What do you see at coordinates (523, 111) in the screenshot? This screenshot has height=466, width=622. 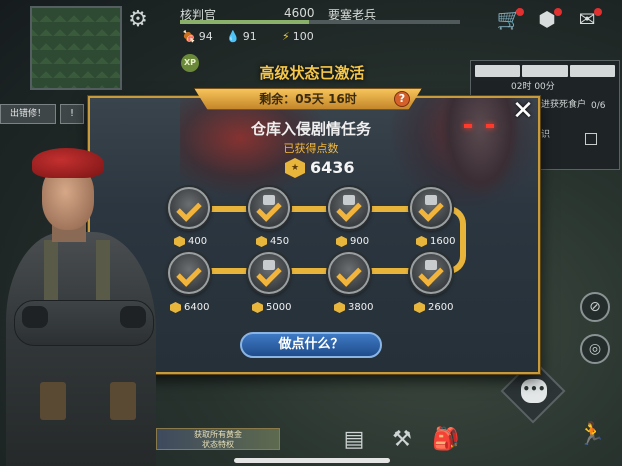 I see `close-icon: ✕` at bounding box center [523, 111].